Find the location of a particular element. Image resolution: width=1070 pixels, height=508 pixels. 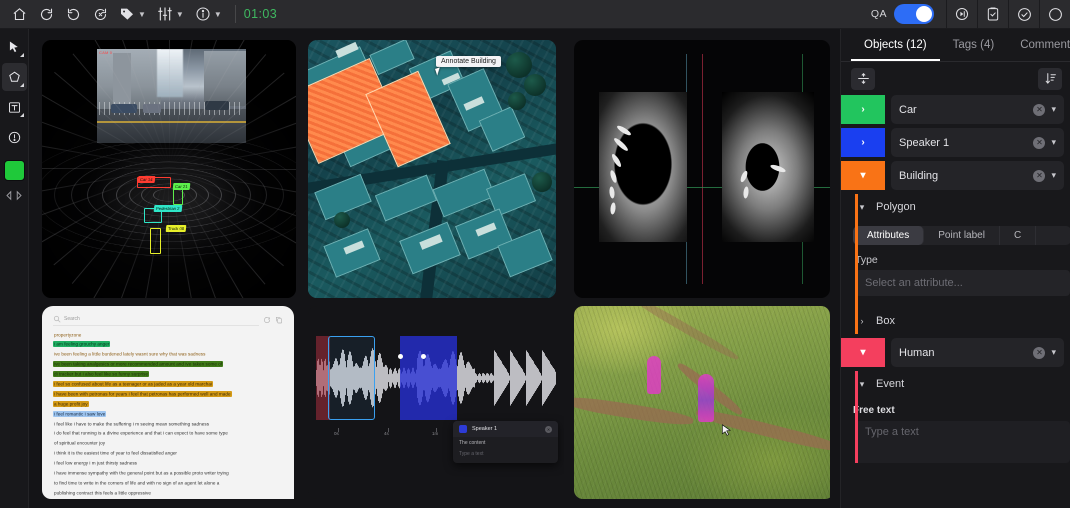

drone-panel is located at coordinates (704, 402).